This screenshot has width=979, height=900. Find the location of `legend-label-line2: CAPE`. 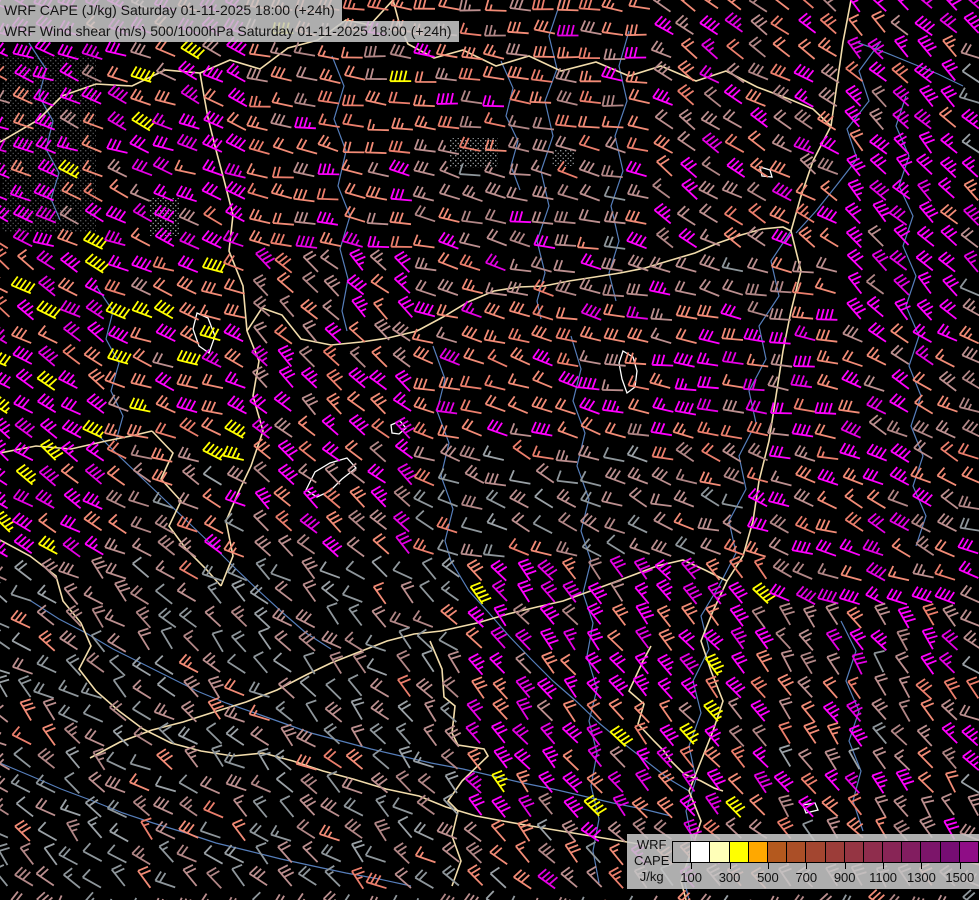

legend-label-line2: CAPE is located at coordinates (652, 860).